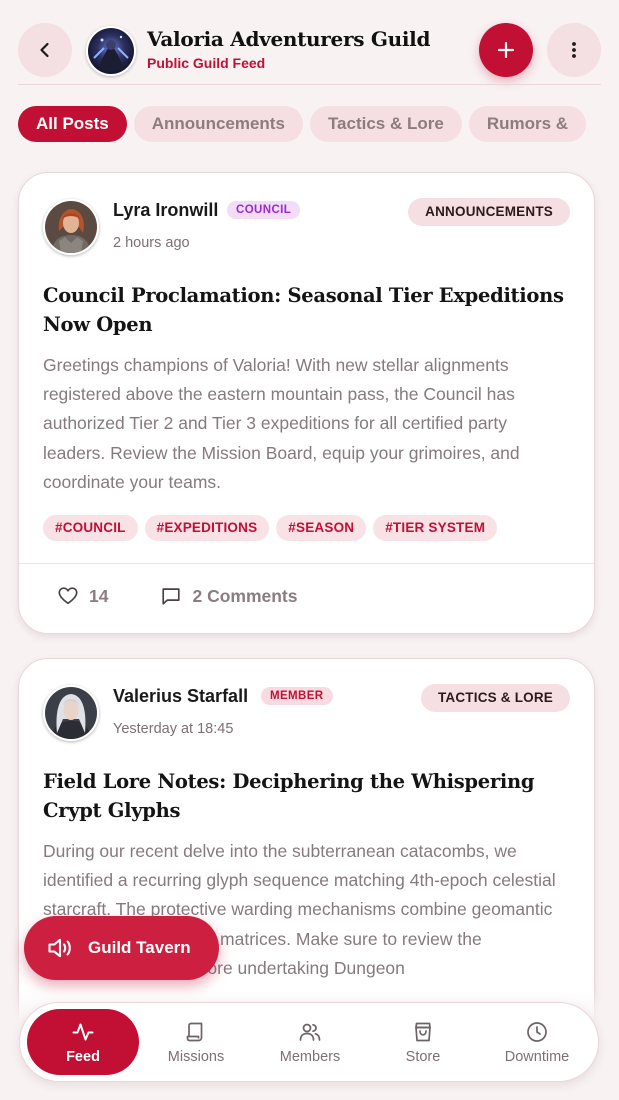 This screenshot has width=619, height=1100. What do you see at coordinates (171, 596) in the screenshot?
I see `comment-icon` at bounding box center [171, 596].